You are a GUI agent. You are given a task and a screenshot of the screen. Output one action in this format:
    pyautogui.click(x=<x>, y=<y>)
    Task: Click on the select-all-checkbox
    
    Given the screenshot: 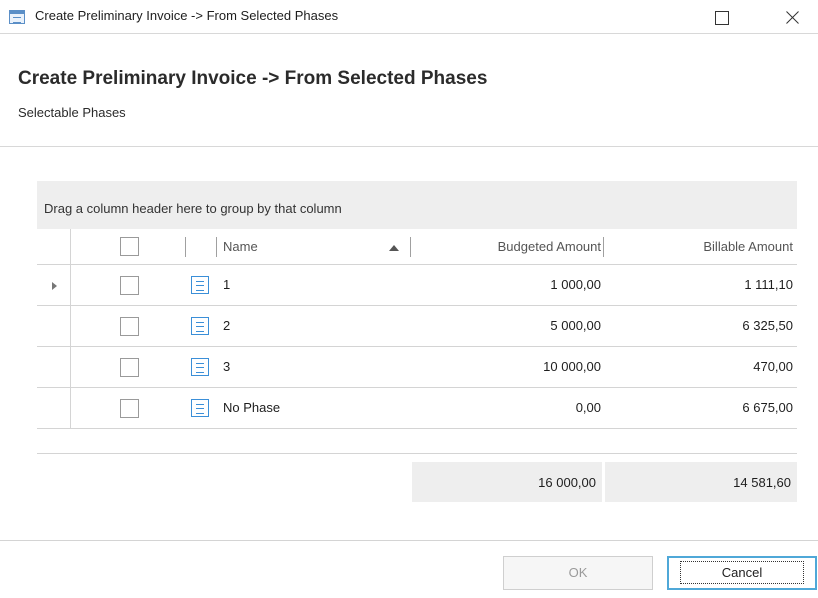 What is the action you would take?
    pyautogui.click(x=129, y=246)
    